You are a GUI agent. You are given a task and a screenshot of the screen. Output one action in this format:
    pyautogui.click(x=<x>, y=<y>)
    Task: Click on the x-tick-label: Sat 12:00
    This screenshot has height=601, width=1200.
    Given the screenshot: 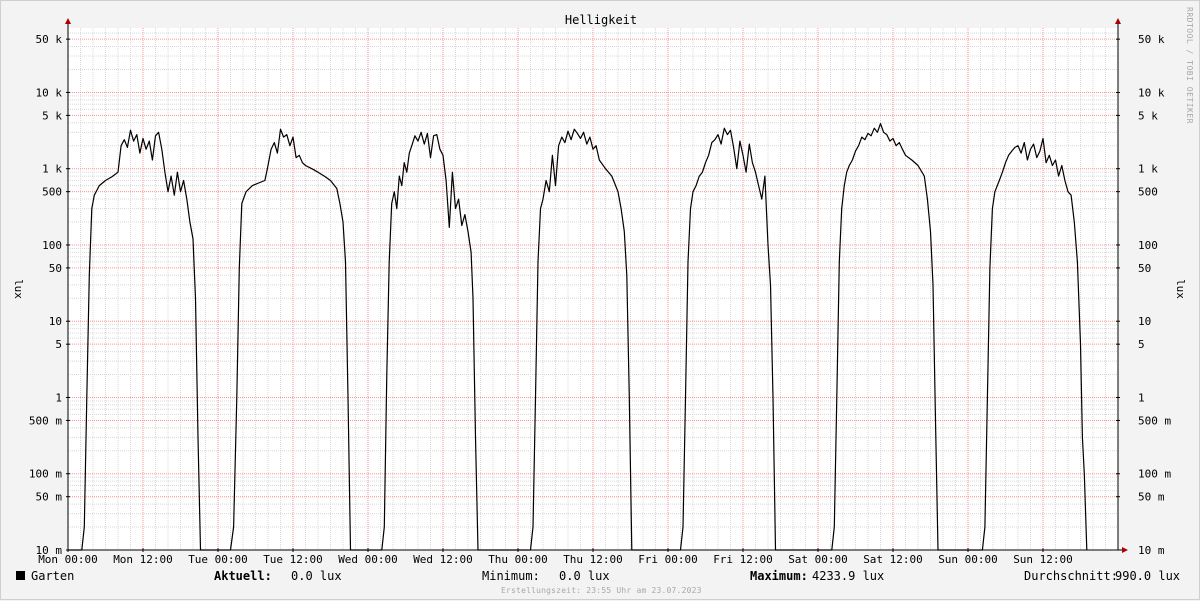 What is the action you would take?
    pyautogui.click(x=893, y=559)
    